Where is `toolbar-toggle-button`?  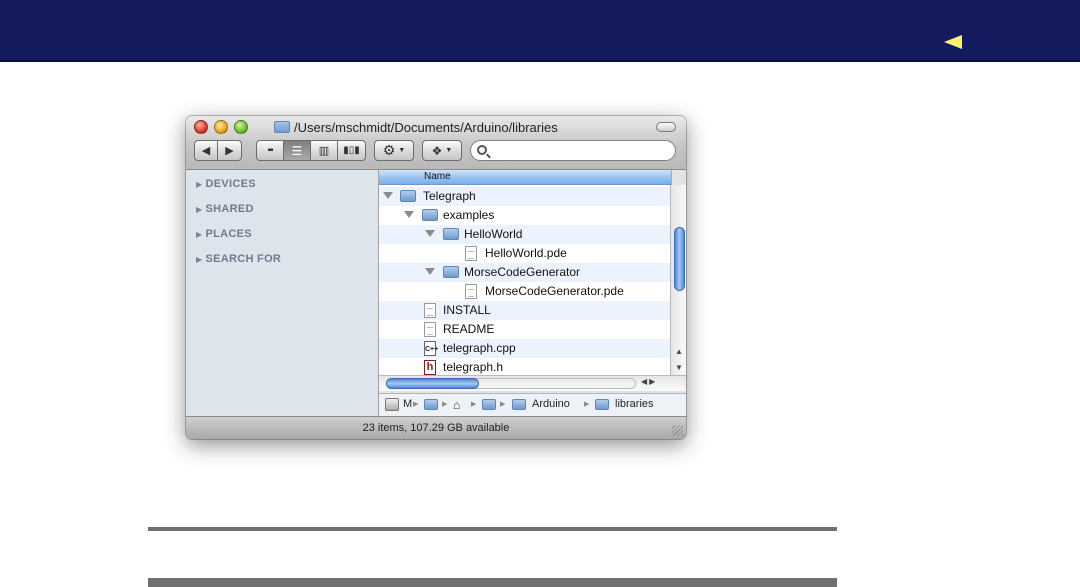
toolbar-toggle-button is located at coordinates (666, 127).